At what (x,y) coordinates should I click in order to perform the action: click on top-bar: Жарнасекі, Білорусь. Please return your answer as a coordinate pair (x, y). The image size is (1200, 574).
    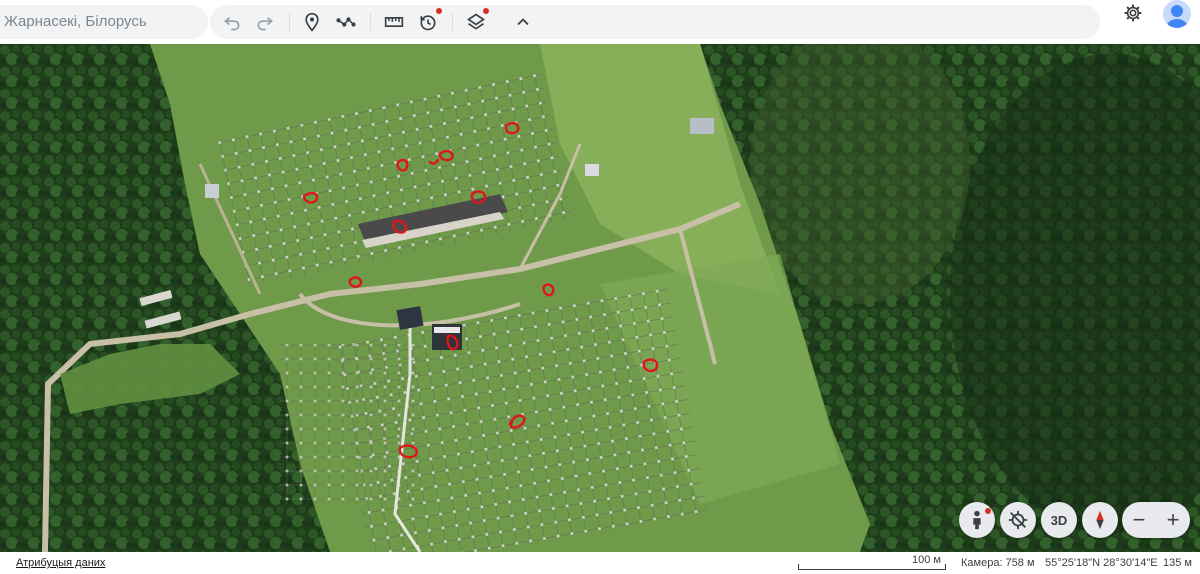
    Looking at the image, I should click on (600, 22).